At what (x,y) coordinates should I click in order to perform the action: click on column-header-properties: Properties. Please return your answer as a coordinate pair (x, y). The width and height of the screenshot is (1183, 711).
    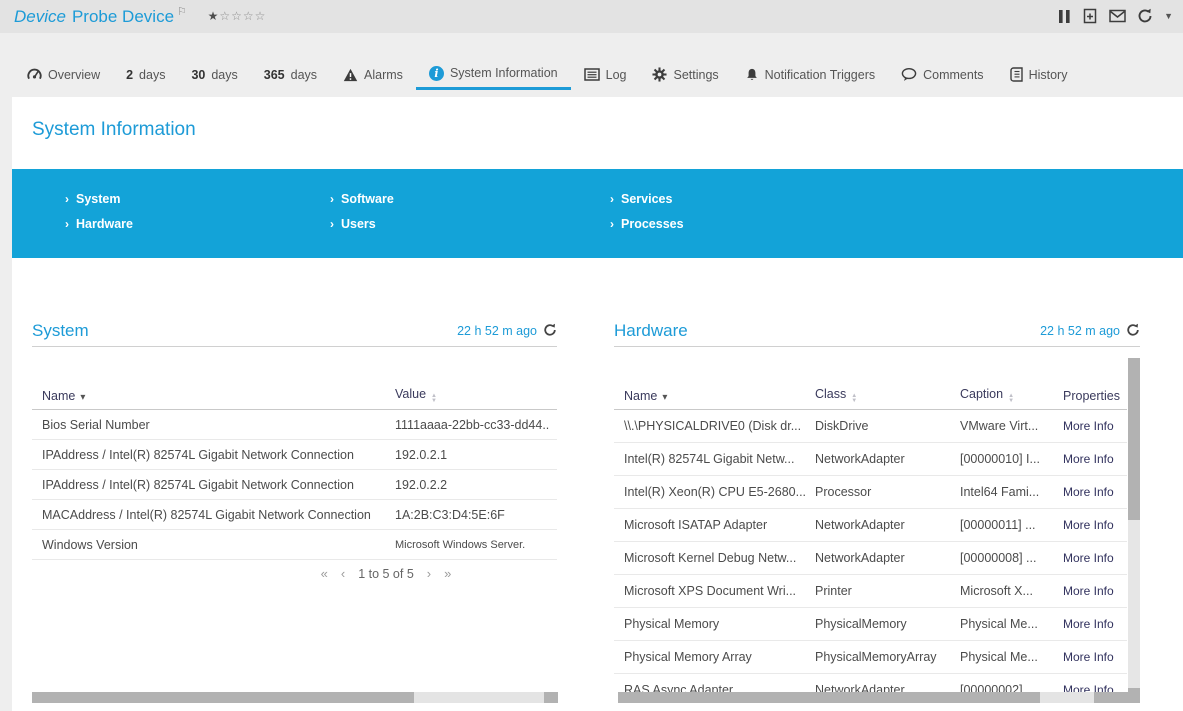
    Looking at the image, I should click on (1095, 396).